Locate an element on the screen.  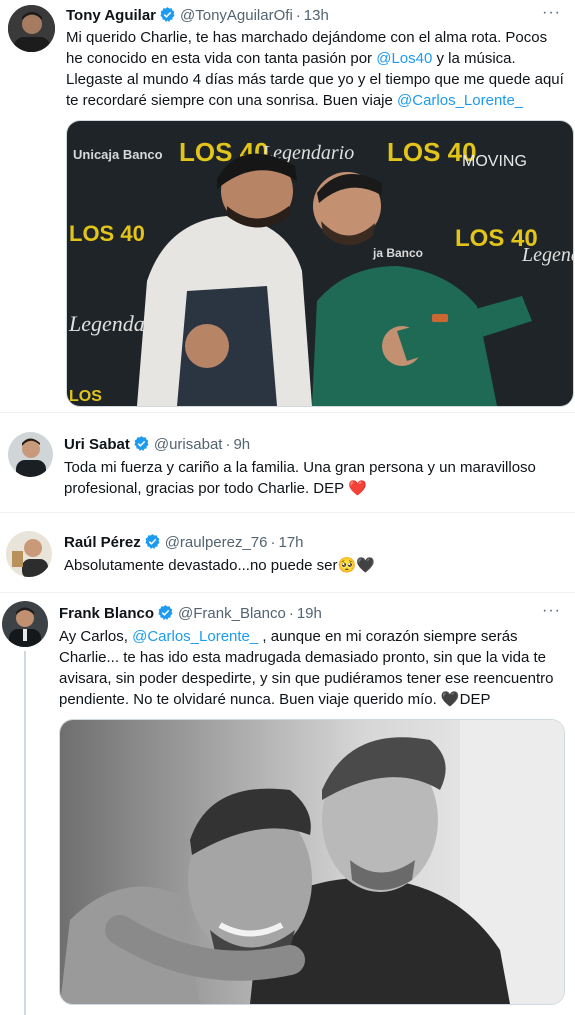
backdrop-brand: LOS 40 is located at coordinates (107, 233).